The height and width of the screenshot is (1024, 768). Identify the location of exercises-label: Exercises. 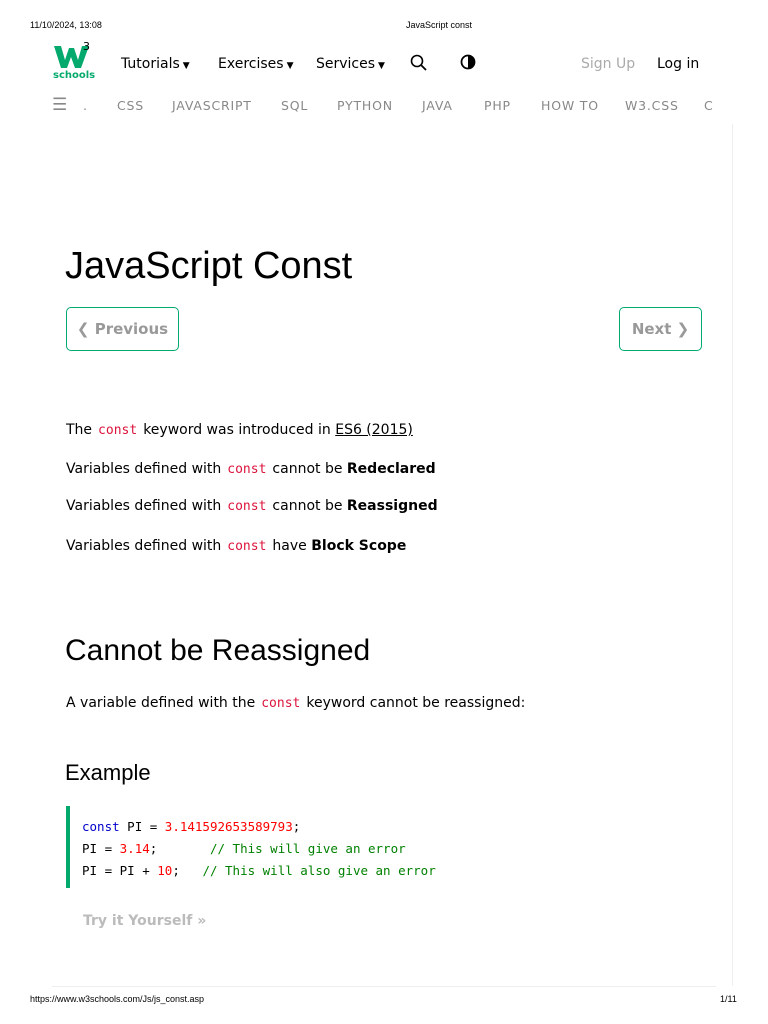
(251, 64).